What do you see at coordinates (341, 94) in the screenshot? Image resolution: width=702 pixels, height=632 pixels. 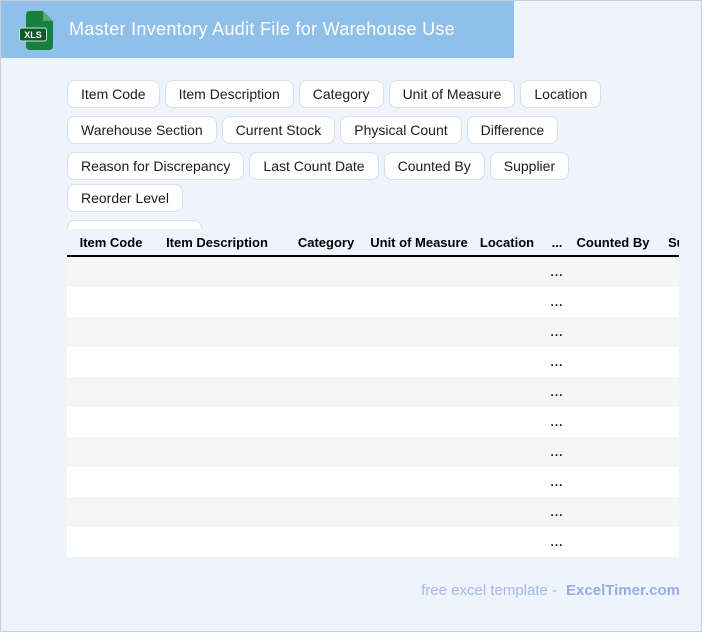 I see `chip-category: Category` at bounding box center [341, 94].